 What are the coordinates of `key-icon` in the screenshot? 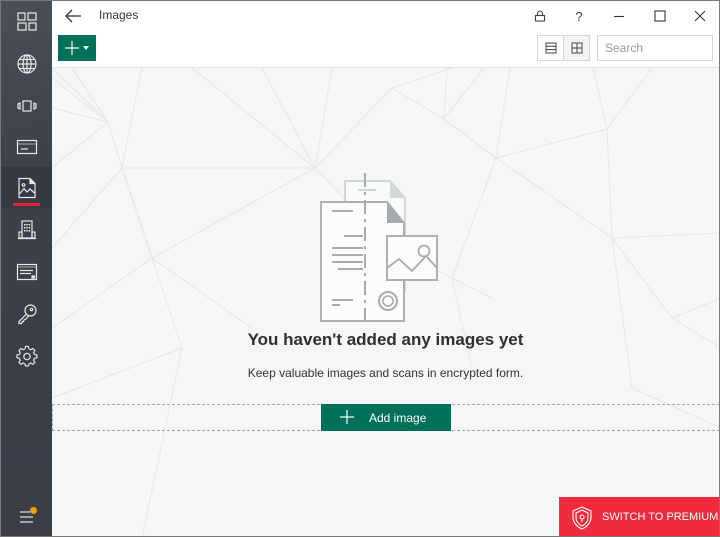 It's located at (27, 313).